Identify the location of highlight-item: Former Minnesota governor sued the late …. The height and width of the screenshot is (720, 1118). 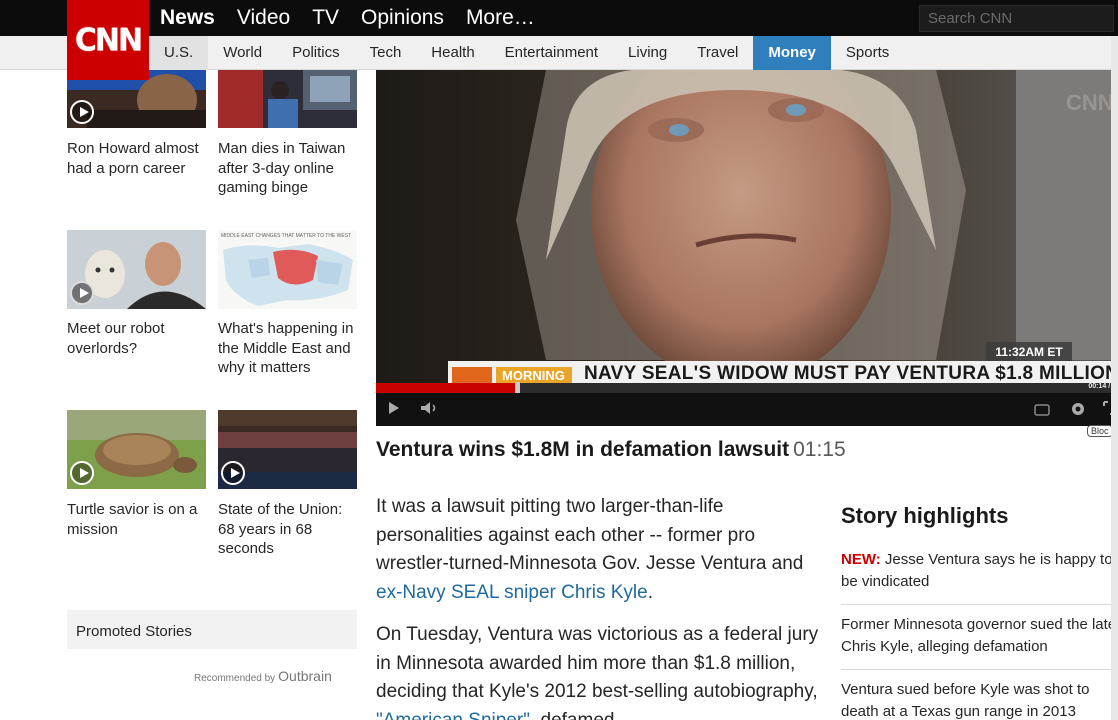
(979, 637).